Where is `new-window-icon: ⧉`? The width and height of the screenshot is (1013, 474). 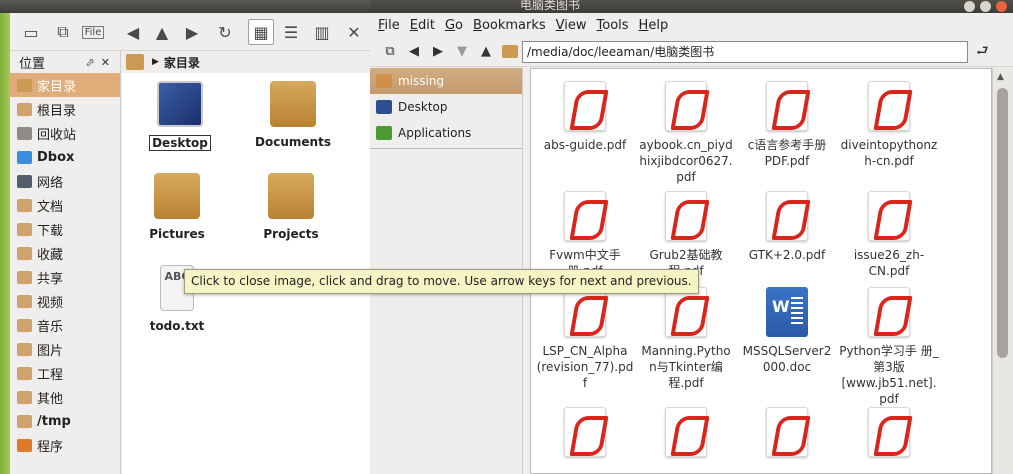
new-window-icon: ⧉ is located at coordinates (390, 51).